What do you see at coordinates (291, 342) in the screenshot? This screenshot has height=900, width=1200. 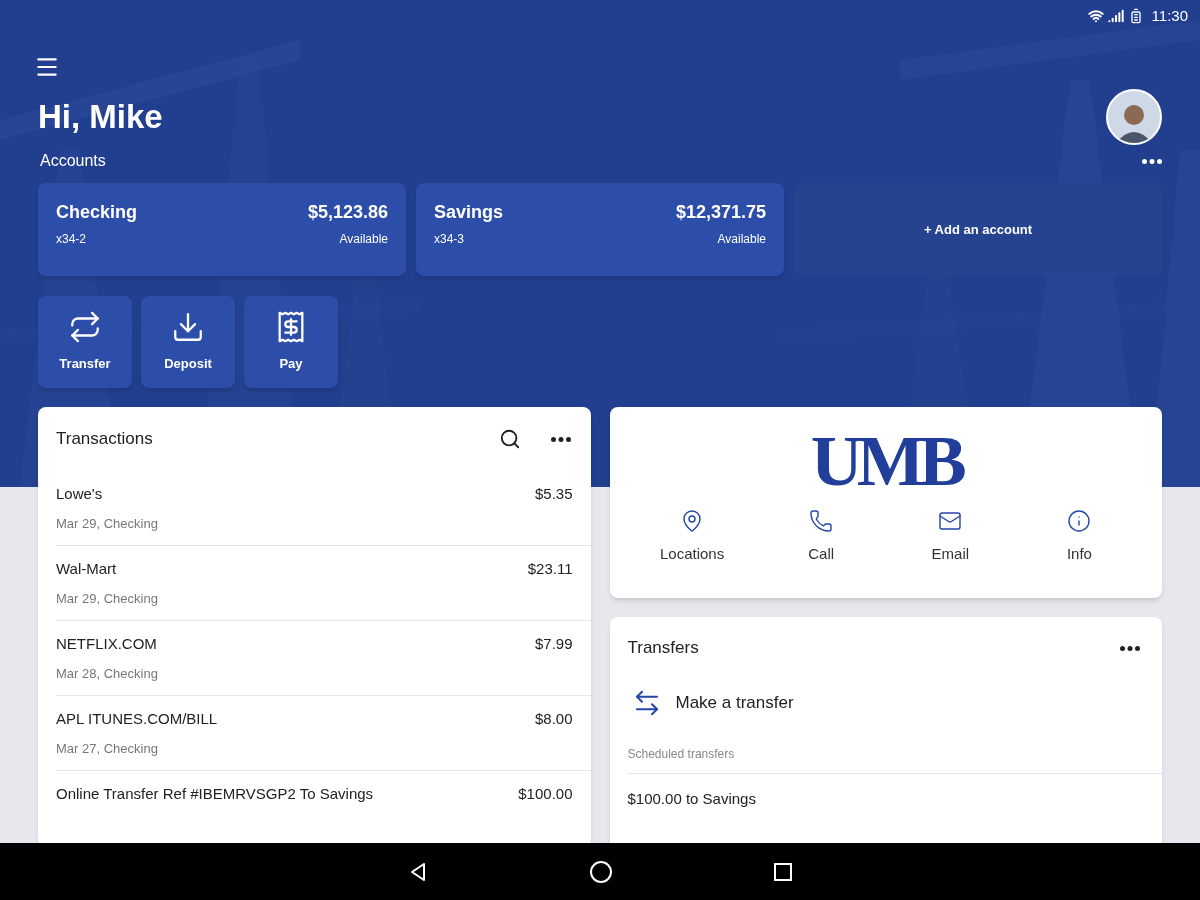 I see `action-tile: Pay` at bounding box center [291, 342].